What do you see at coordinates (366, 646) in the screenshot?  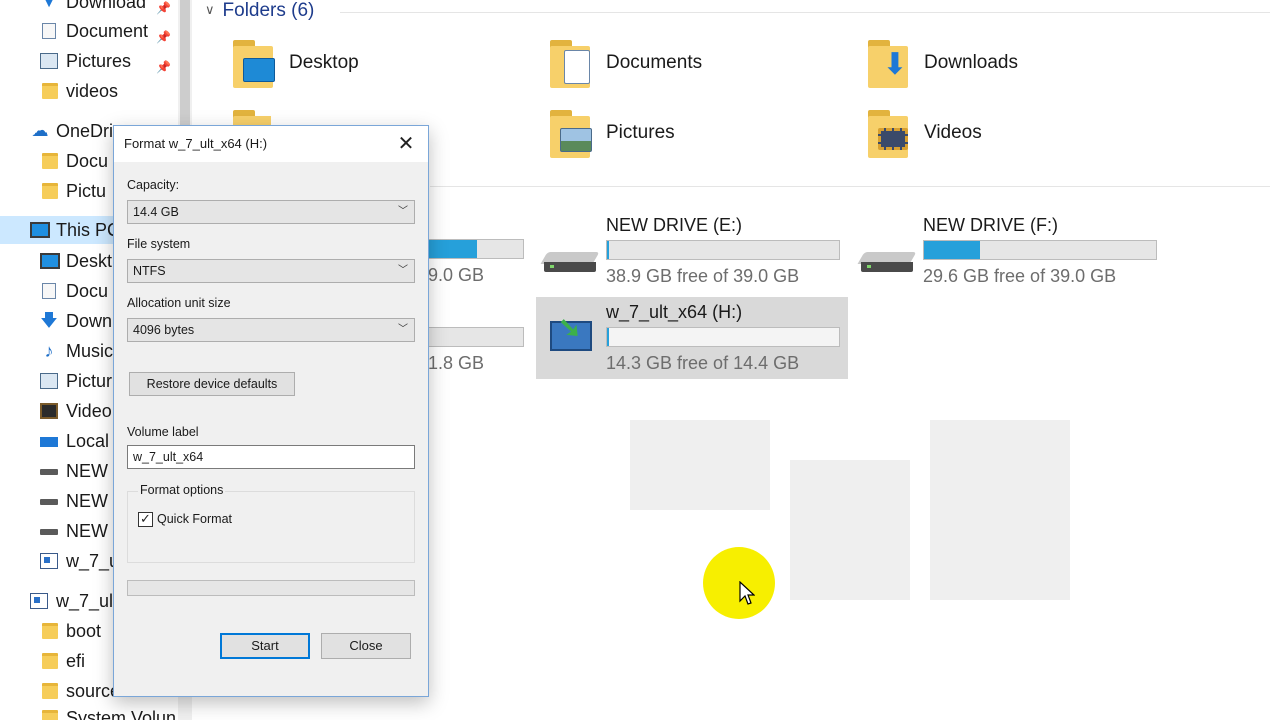 I see `close-button: Close` at bounding box center [366, 646].